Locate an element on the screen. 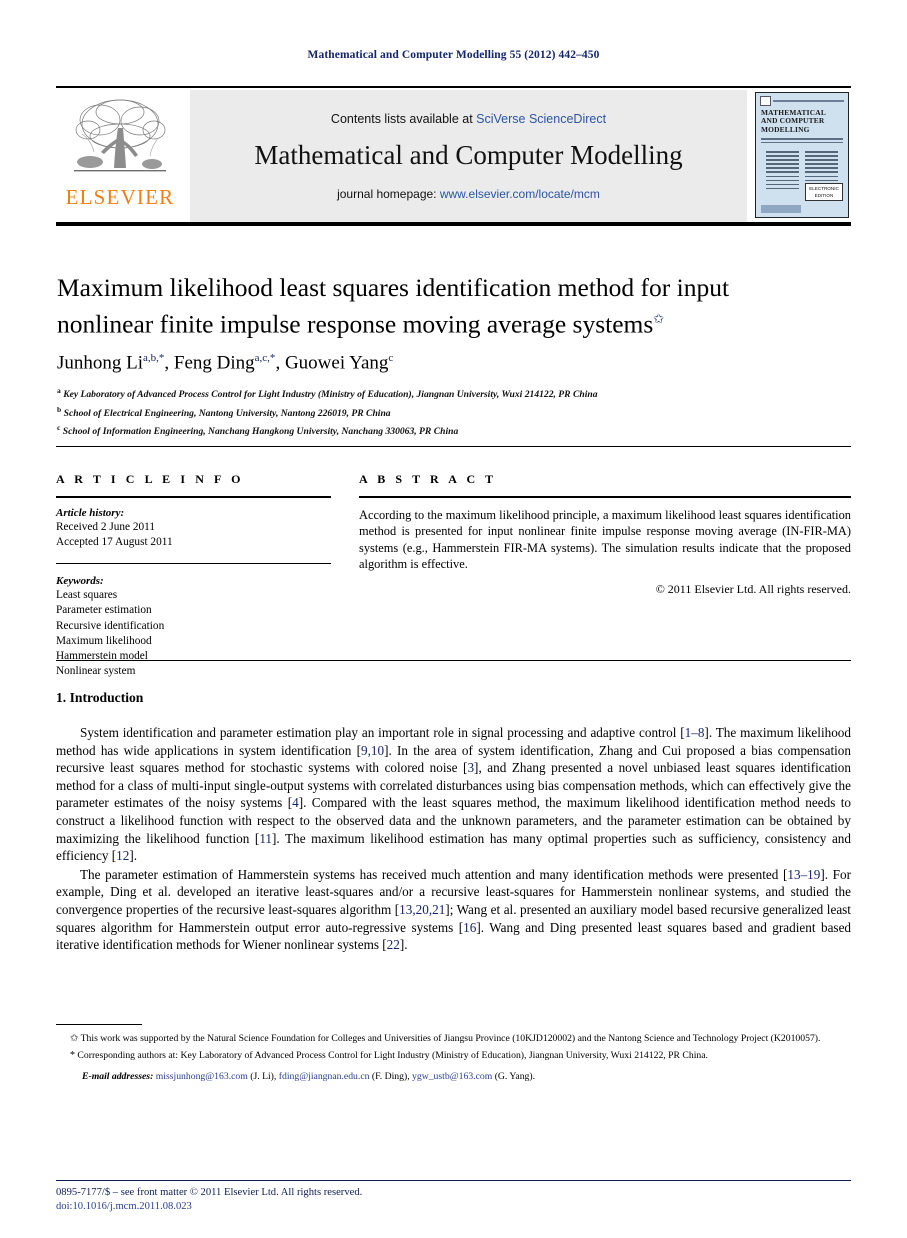  article-history-label: Article history: is located at coordinates (90, 512).